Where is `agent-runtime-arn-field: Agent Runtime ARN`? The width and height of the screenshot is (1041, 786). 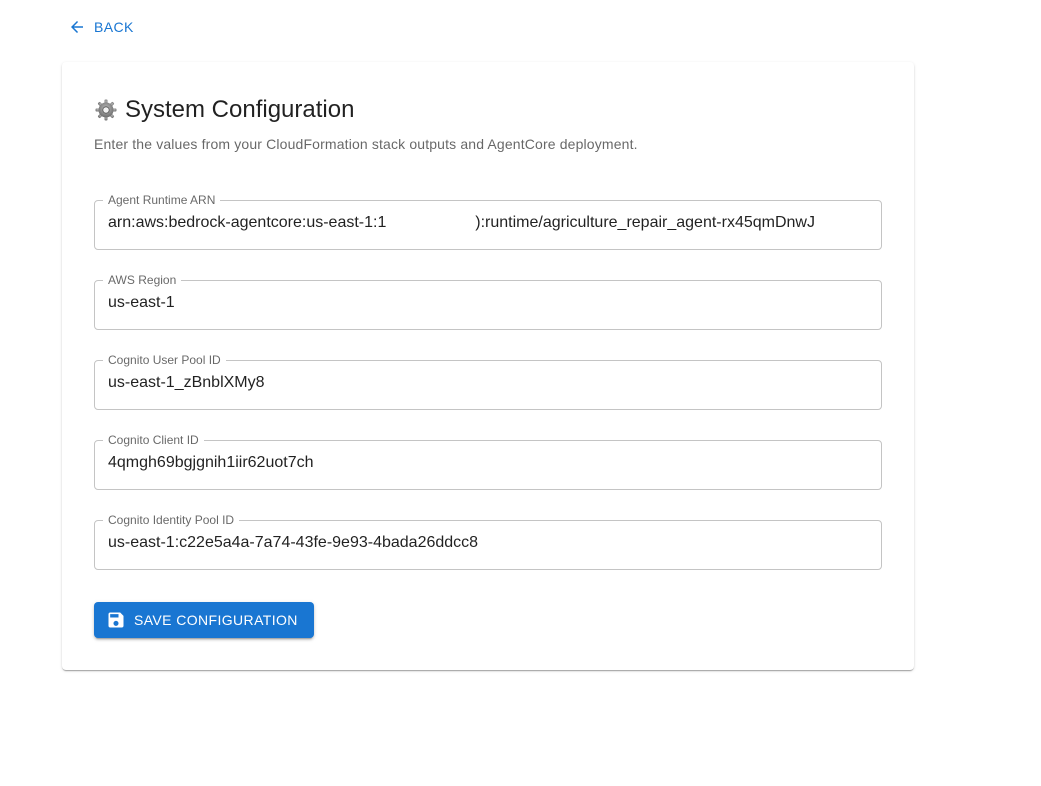
agent-runtime-arn-field: Agent Runtime ARN is located at coordinates (488, 222).